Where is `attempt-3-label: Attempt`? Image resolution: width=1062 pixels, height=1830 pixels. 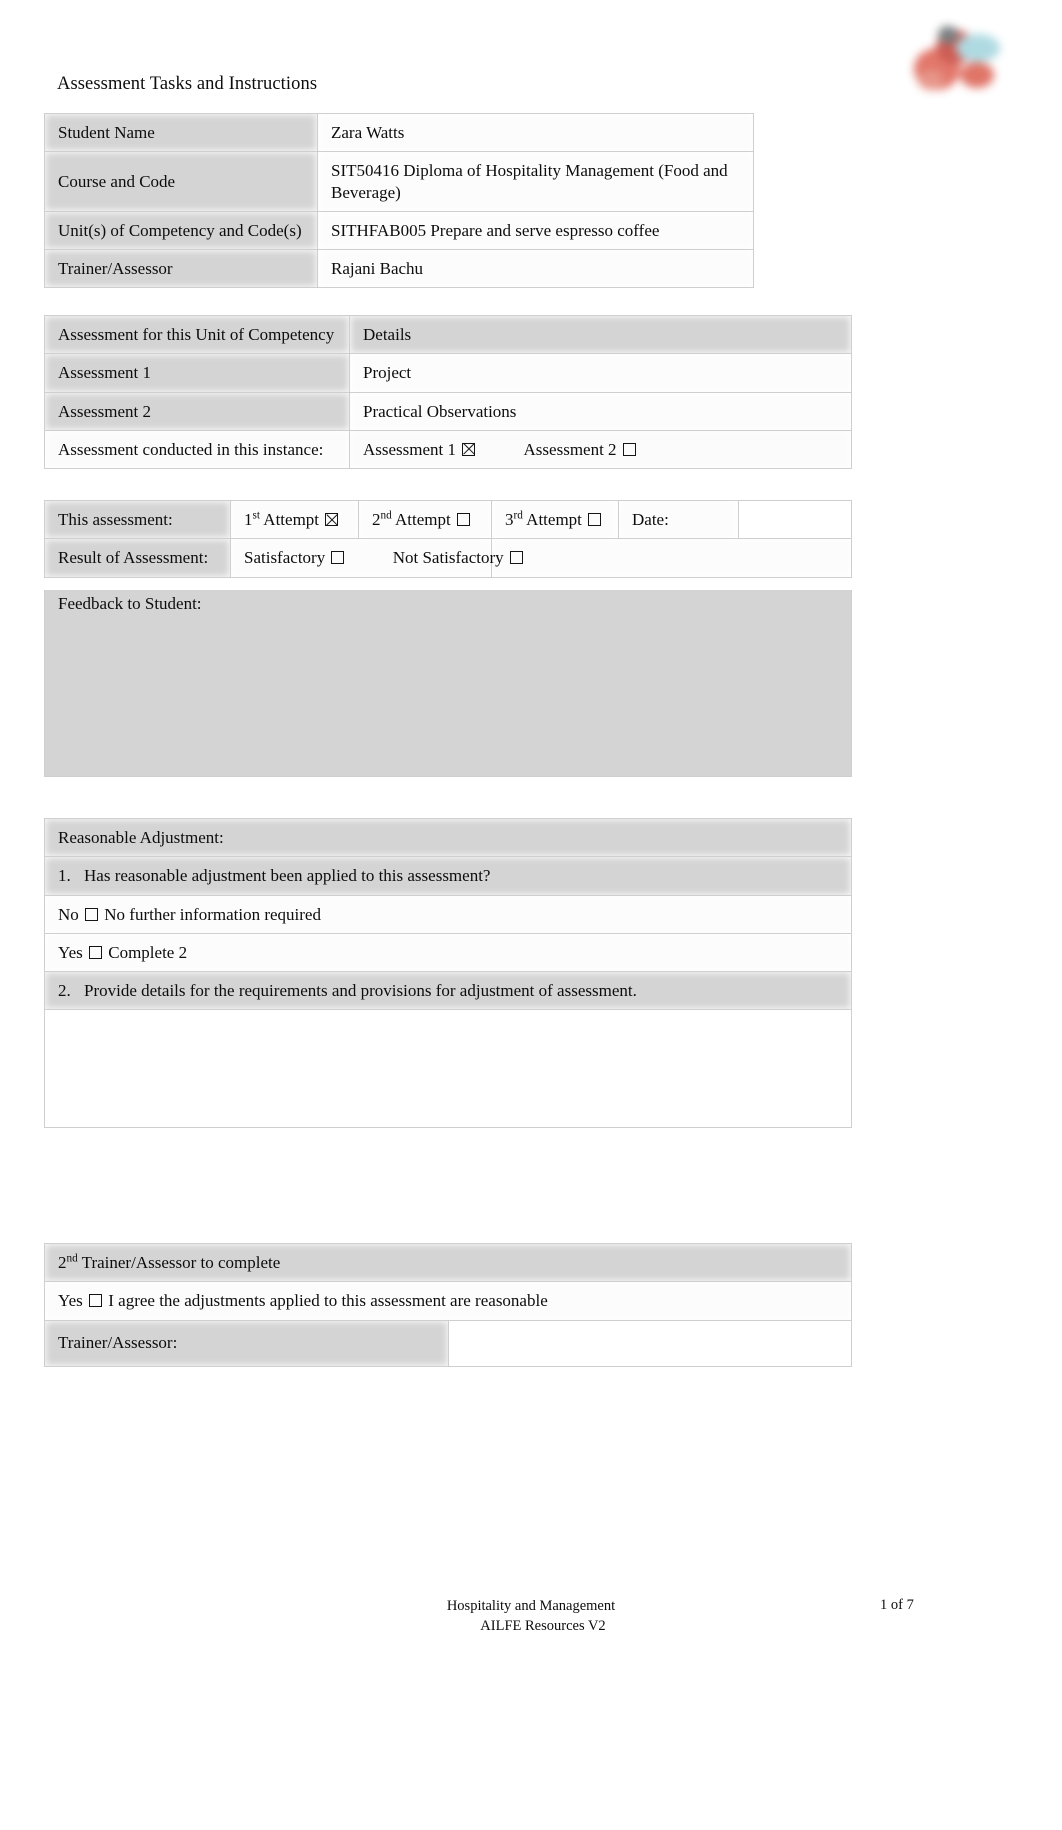 attempt-3-label: Attempt is located at coordinates (554, 519).